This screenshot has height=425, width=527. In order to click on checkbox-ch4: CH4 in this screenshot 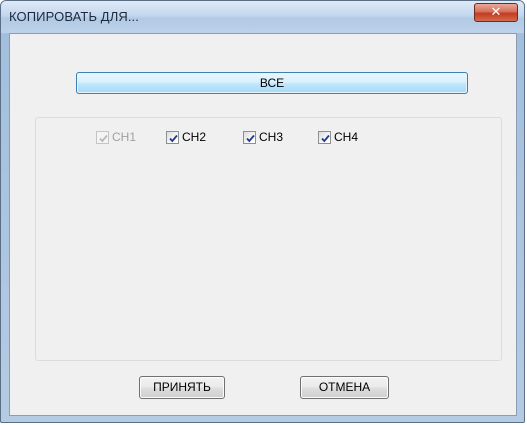, I will do `click(338, 137)`.